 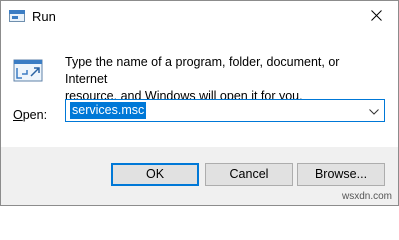 What do you see at coordinates (155, 174) in the screenshot?
I see `ok-button: OK` at bounding box center [155, 174].